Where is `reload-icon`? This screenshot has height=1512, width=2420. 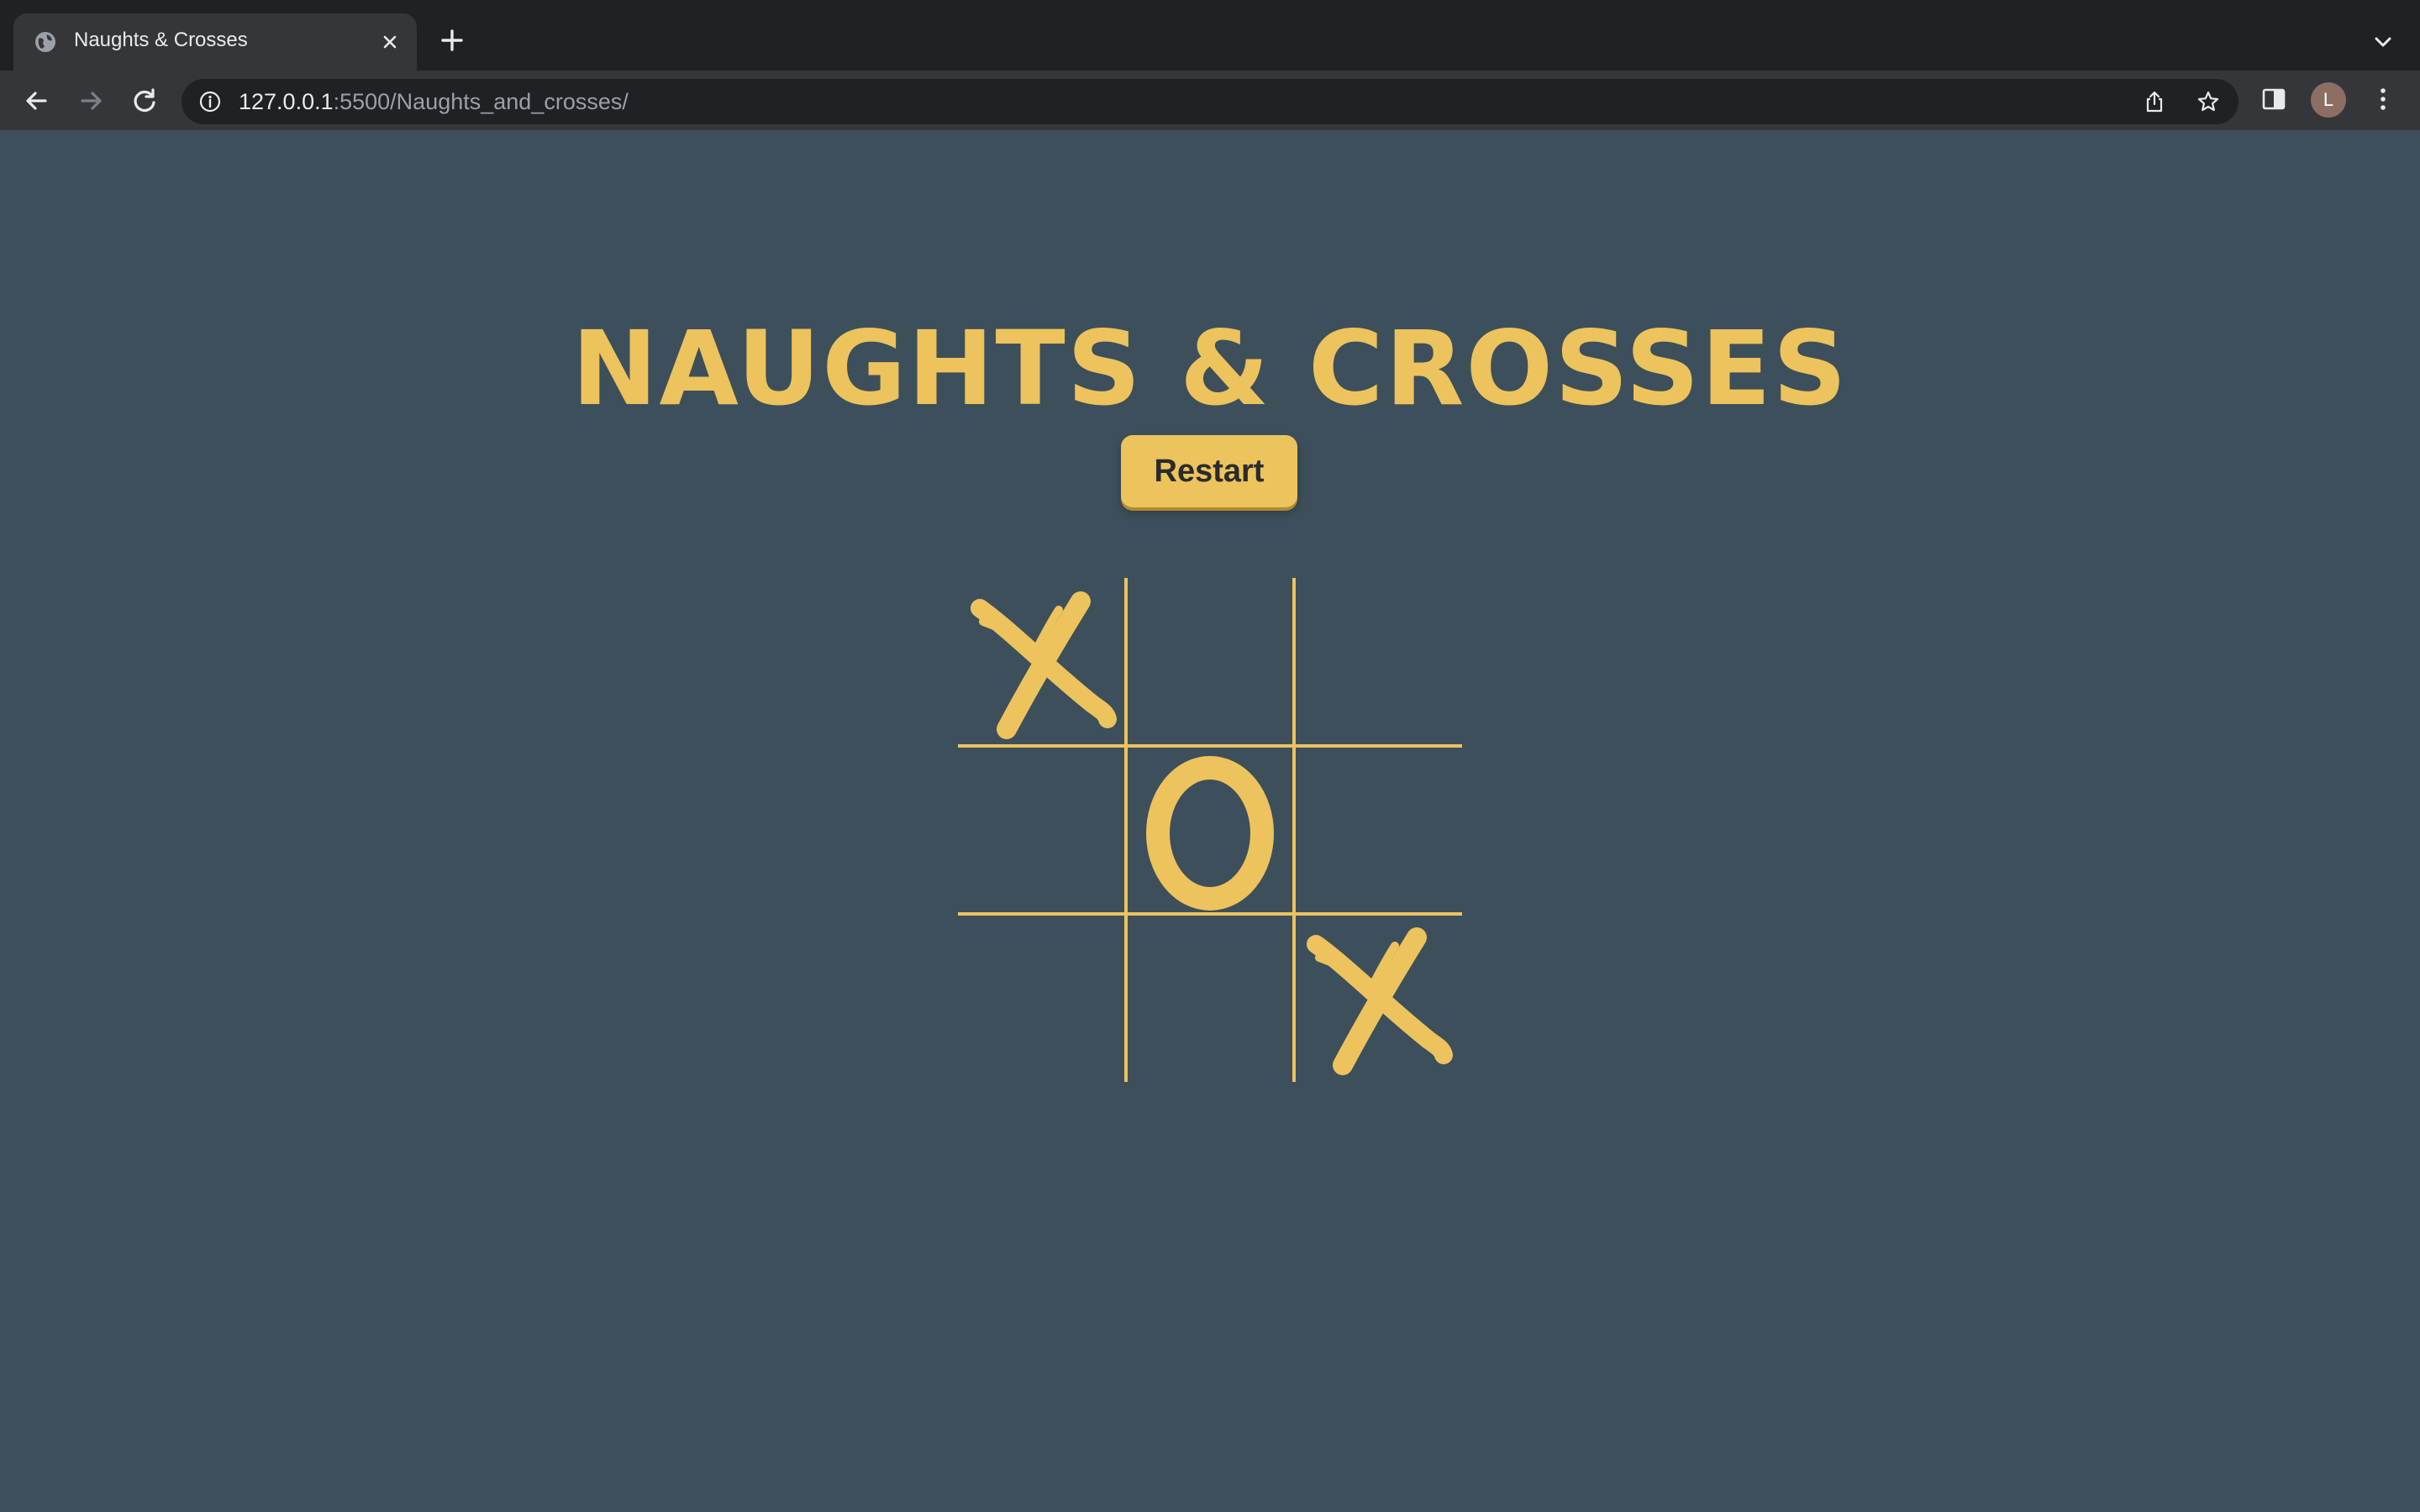 reload-icon is located at coordinates (144, 101).